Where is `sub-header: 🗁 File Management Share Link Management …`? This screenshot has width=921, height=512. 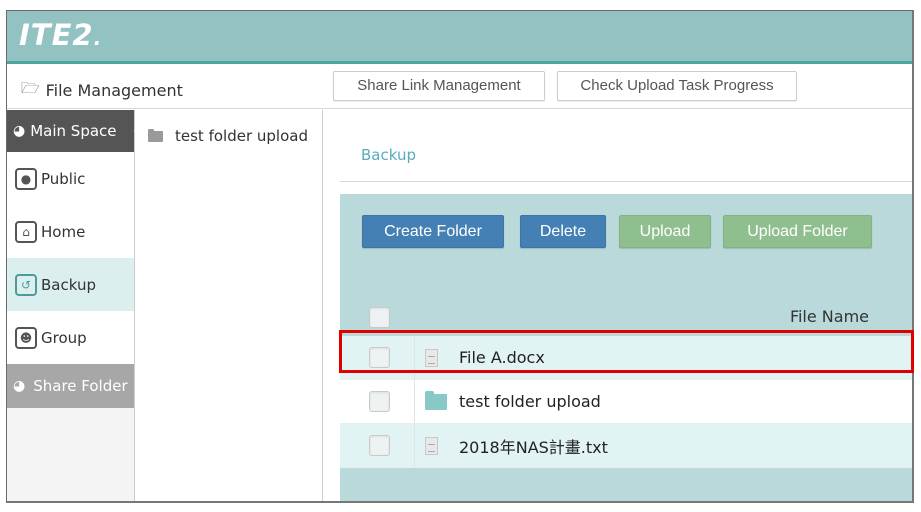
sub-header: 🗁 File Management Share Link Management … is located at coordinates (459, 88).